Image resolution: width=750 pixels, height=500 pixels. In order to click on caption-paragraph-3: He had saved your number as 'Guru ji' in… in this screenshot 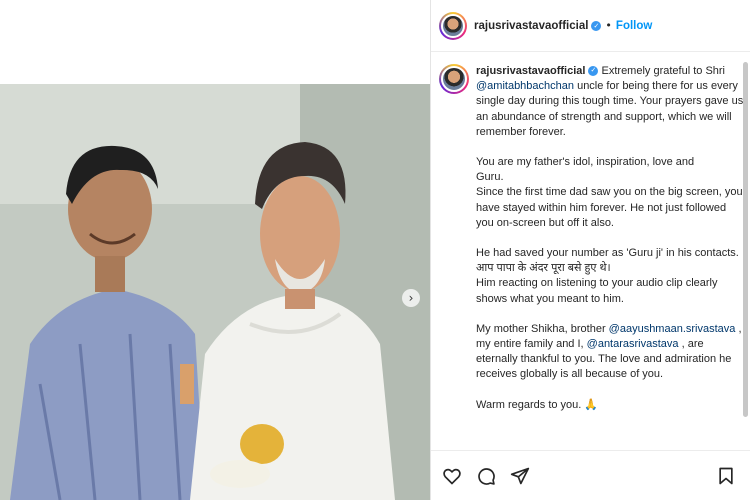, I will do `click(610, 276)`.